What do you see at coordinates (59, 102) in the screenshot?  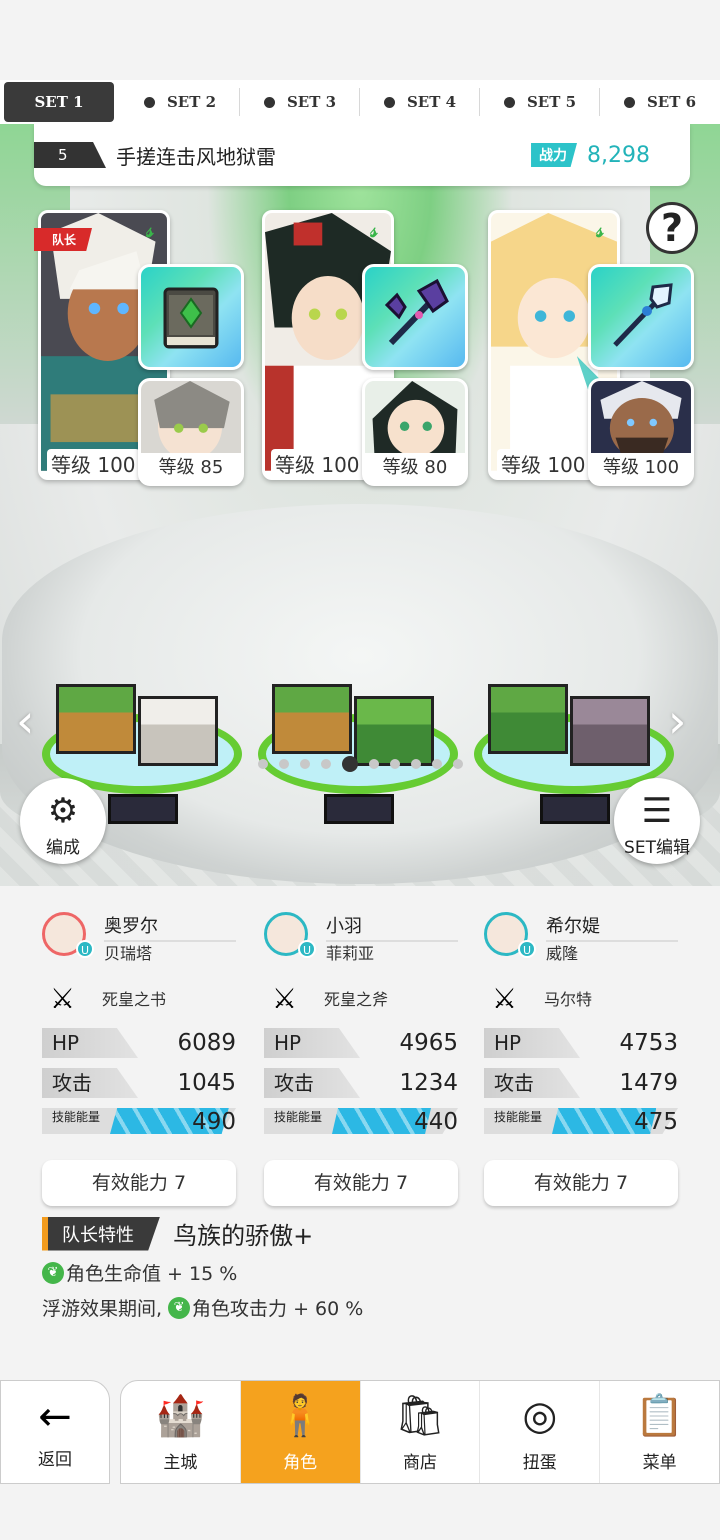 I see `tab-set-1: SET 1` at bounding box center [59, 102].